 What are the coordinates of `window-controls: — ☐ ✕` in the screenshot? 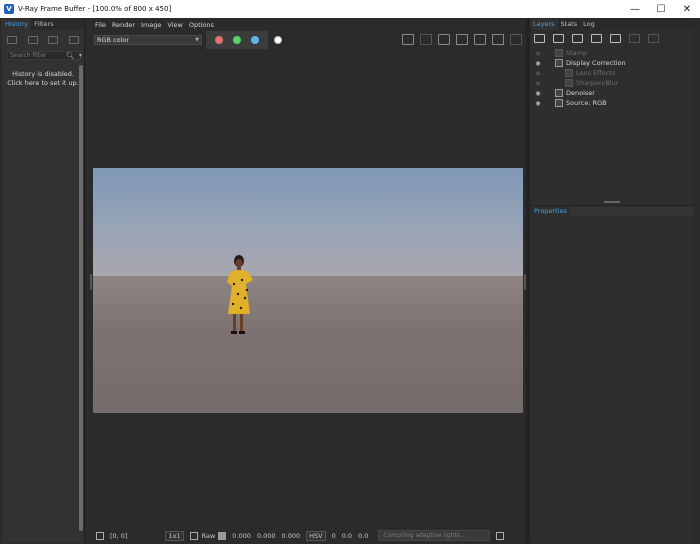 It's located at (661, 9).